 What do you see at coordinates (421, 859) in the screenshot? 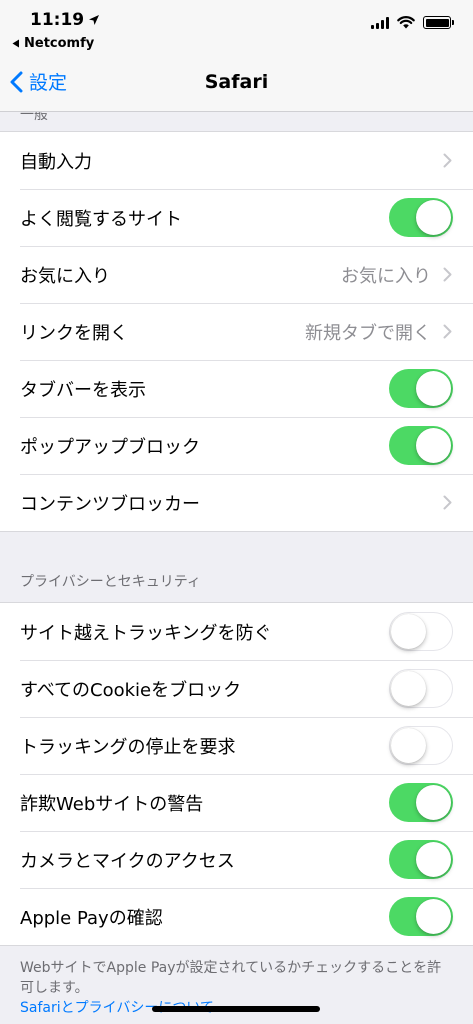
I see `camera-microphone-access-toggle` at bounding box center [421, 859].